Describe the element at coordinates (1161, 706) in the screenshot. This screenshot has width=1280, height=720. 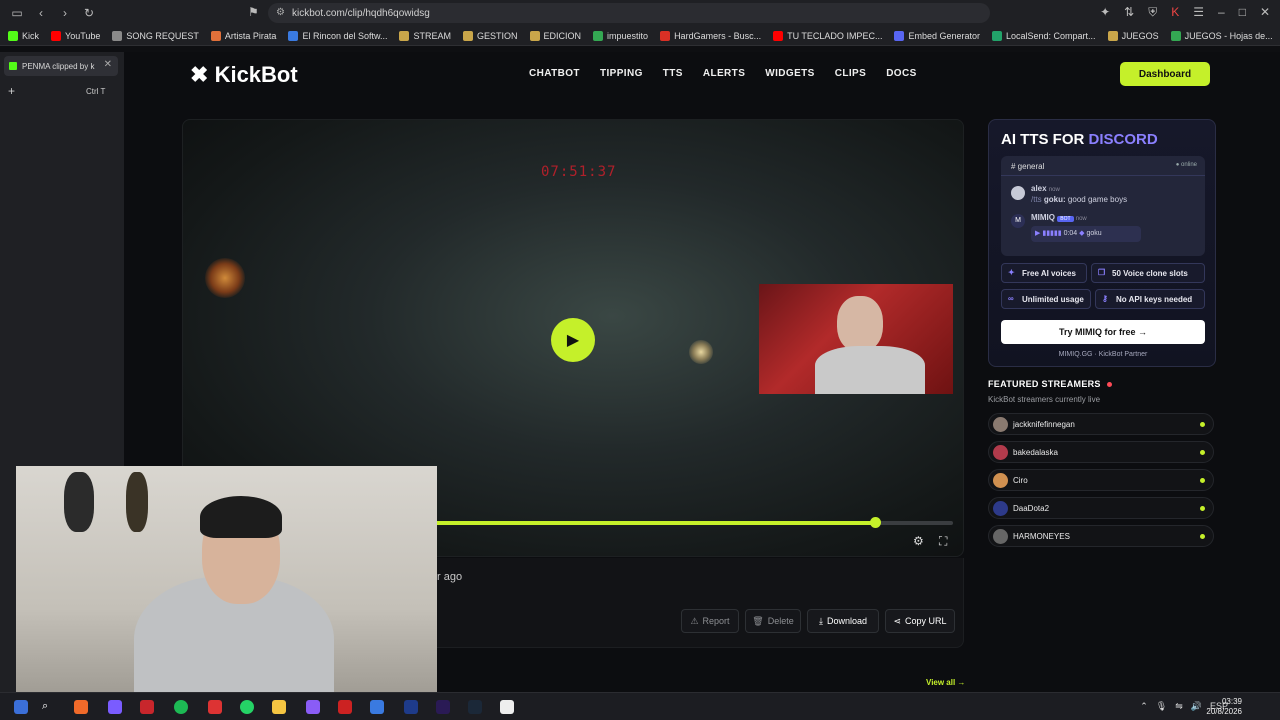
I see `mic-icon: 🎙` at that location.